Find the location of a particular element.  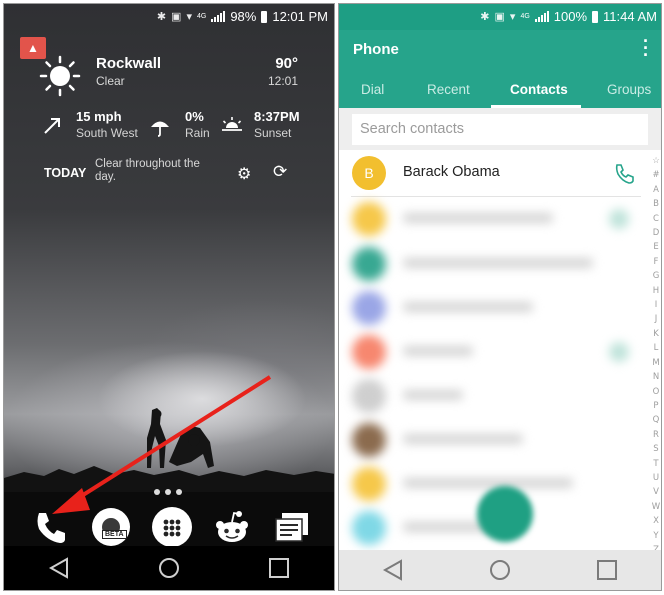

alphabet-index-letter: M is located at coordinates (655, 363).